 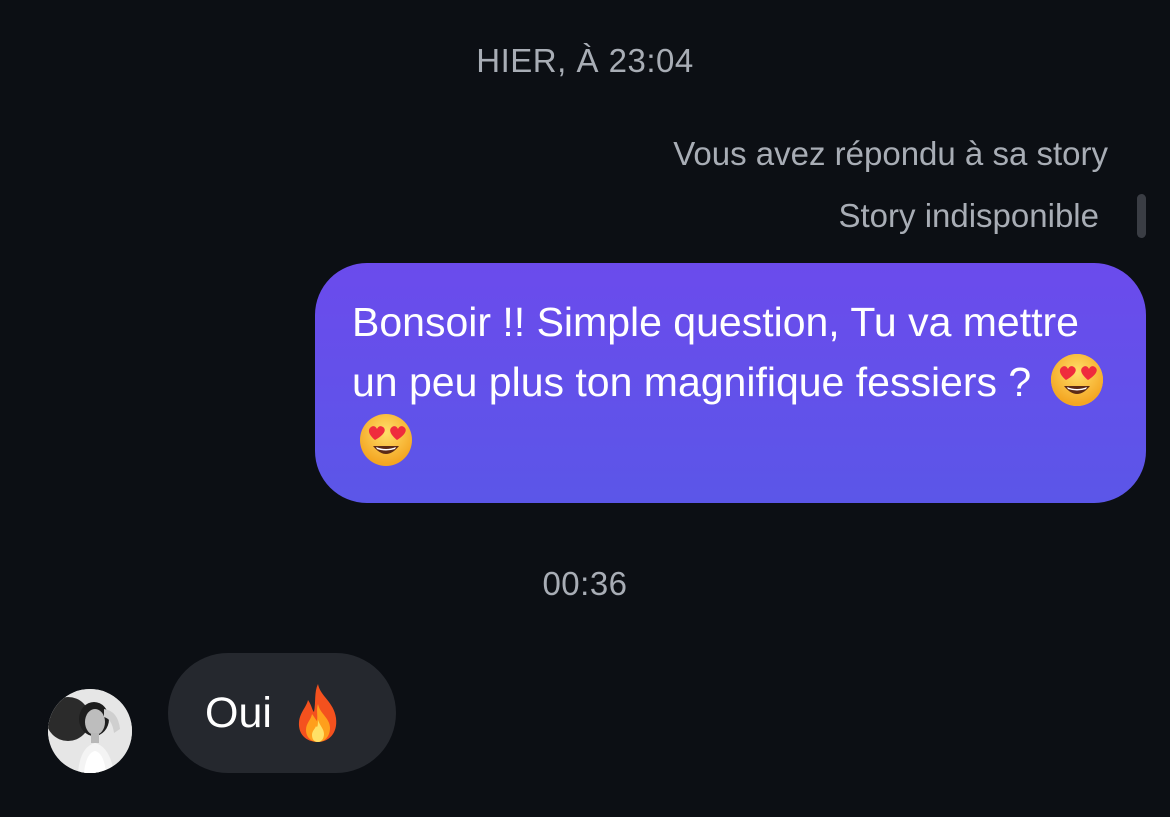 I want to click on contact-avatar, so click(x=90, y=731).